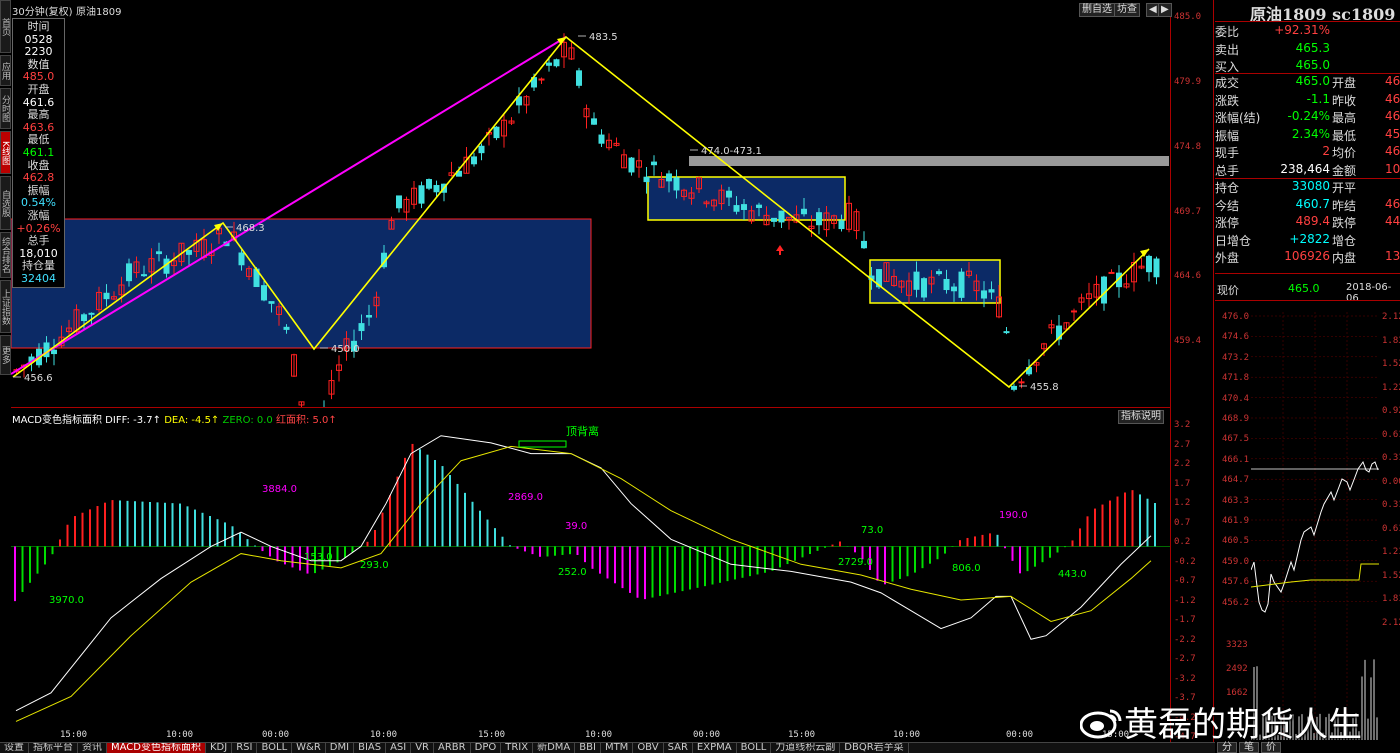  I want to click on indicator-tab: 设置, so click(14, 748).